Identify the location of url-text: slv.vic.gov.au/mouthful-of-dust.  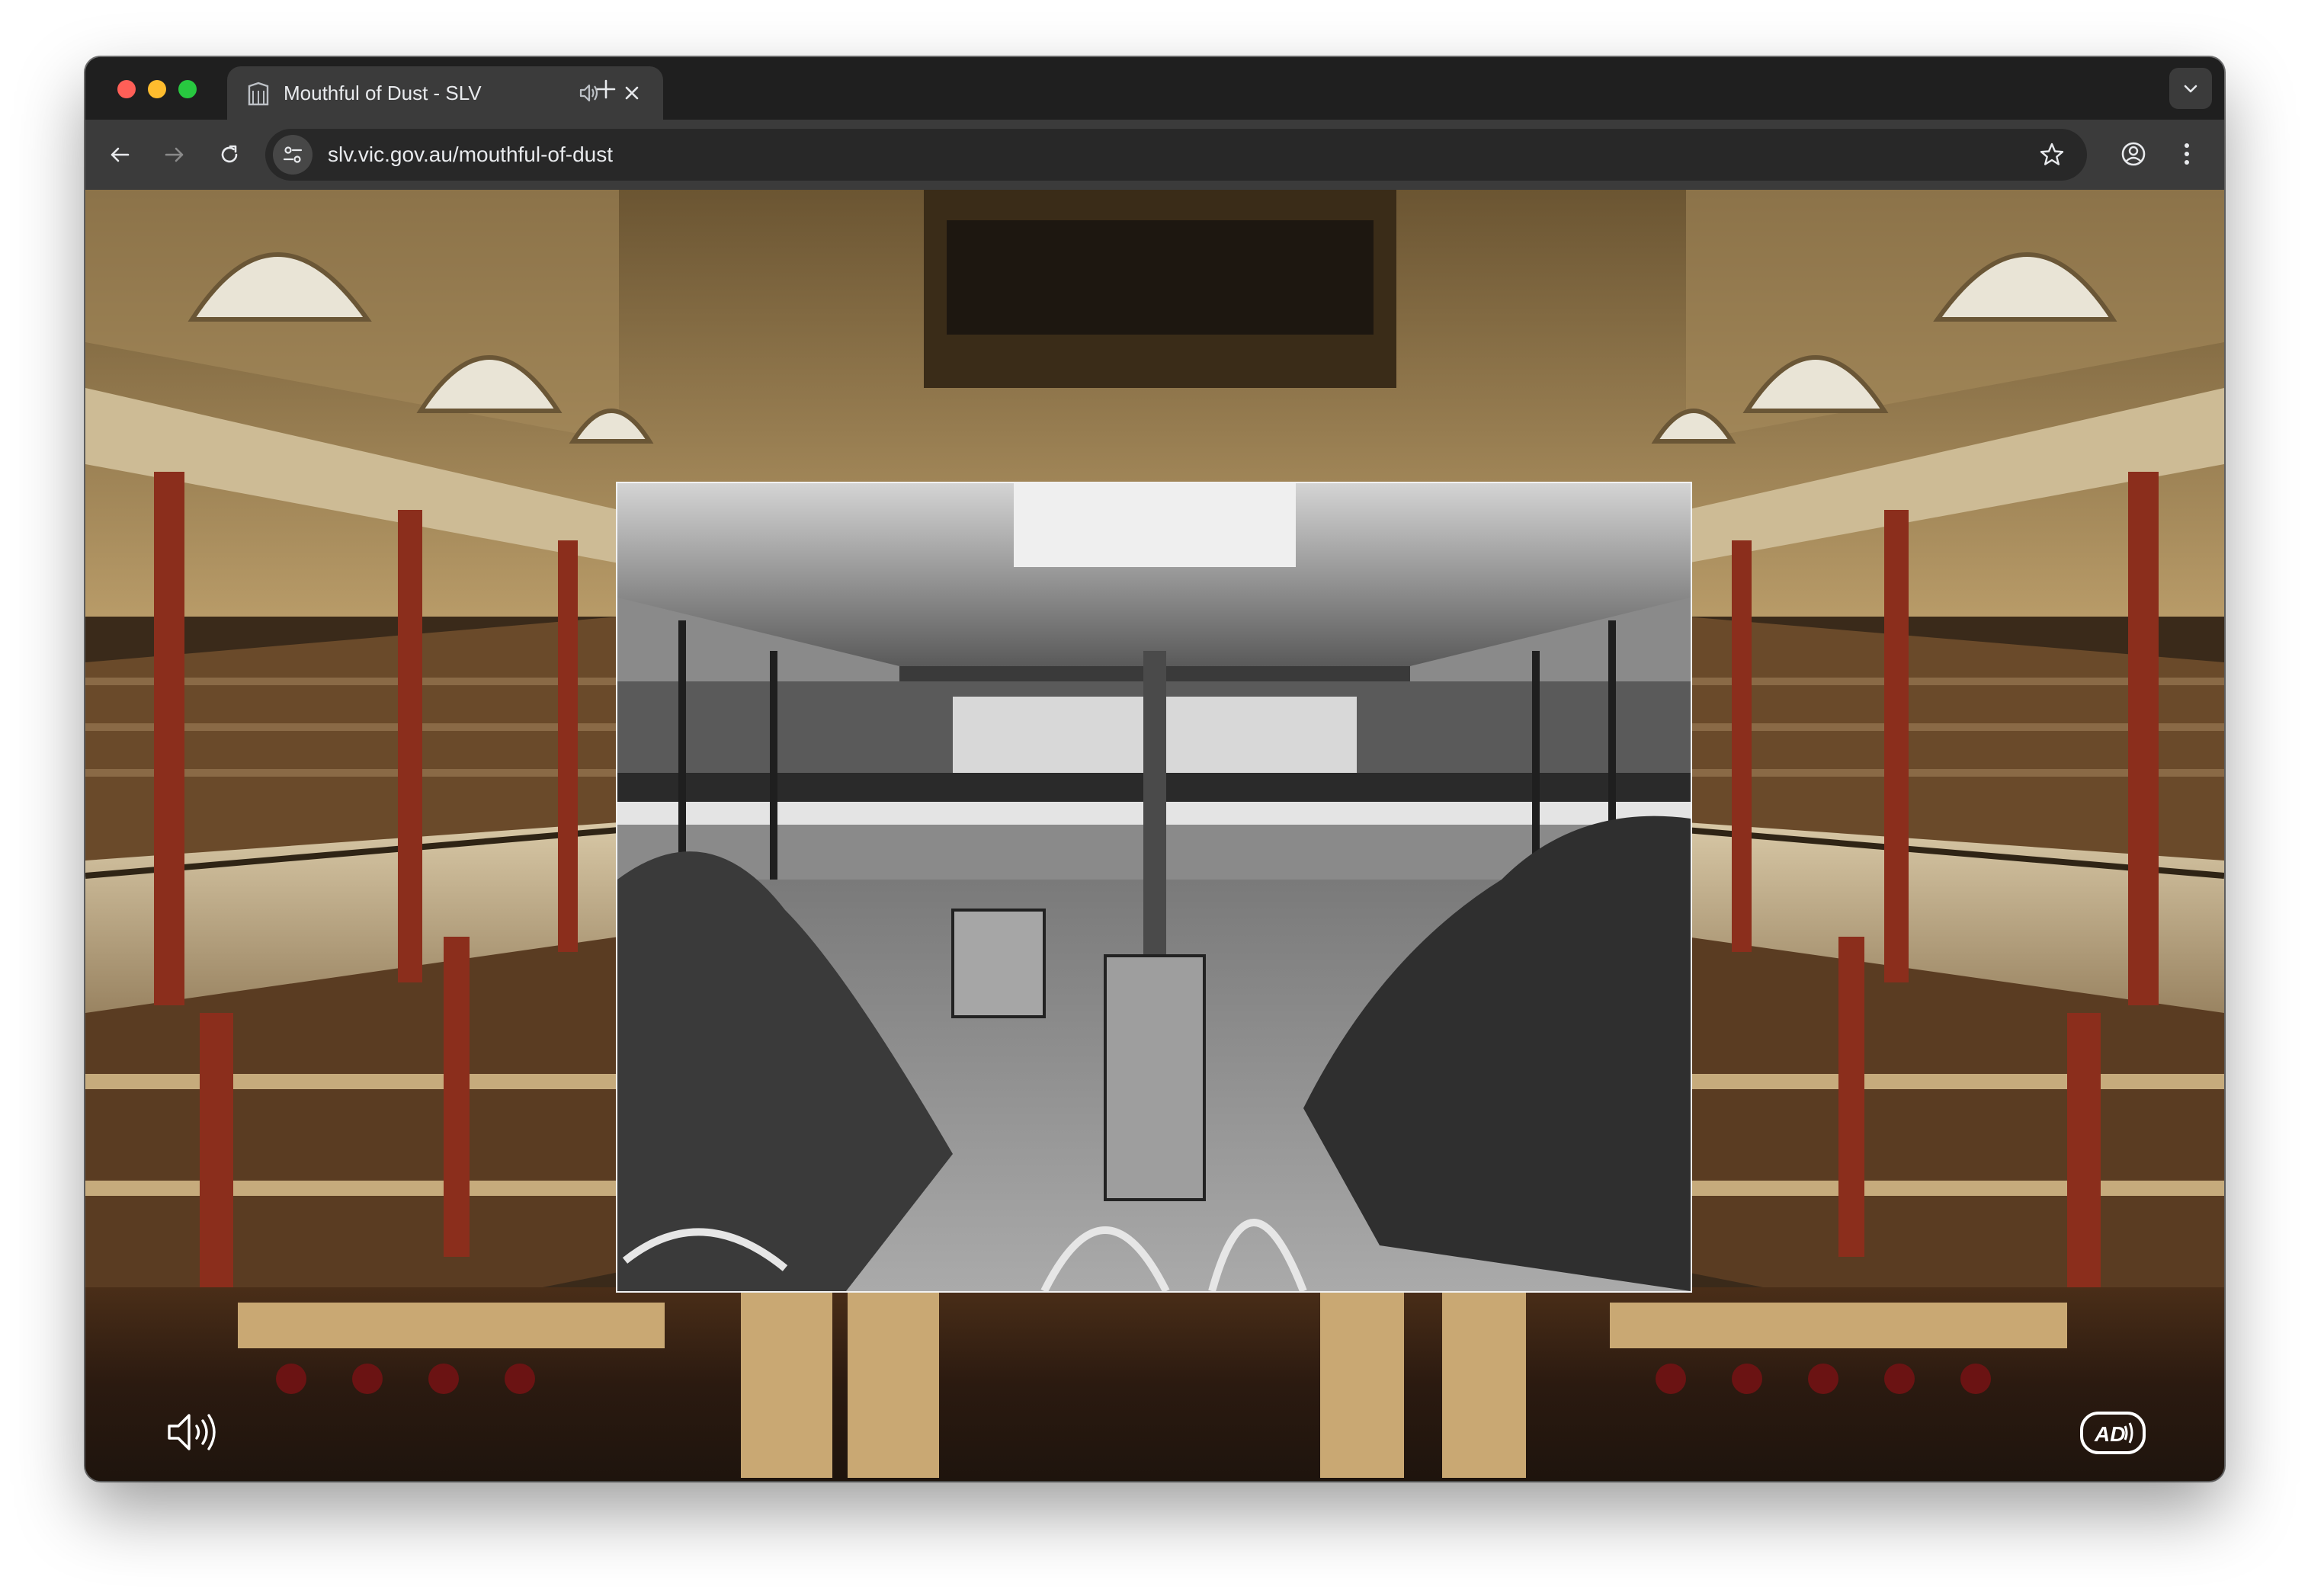
(470, 154).